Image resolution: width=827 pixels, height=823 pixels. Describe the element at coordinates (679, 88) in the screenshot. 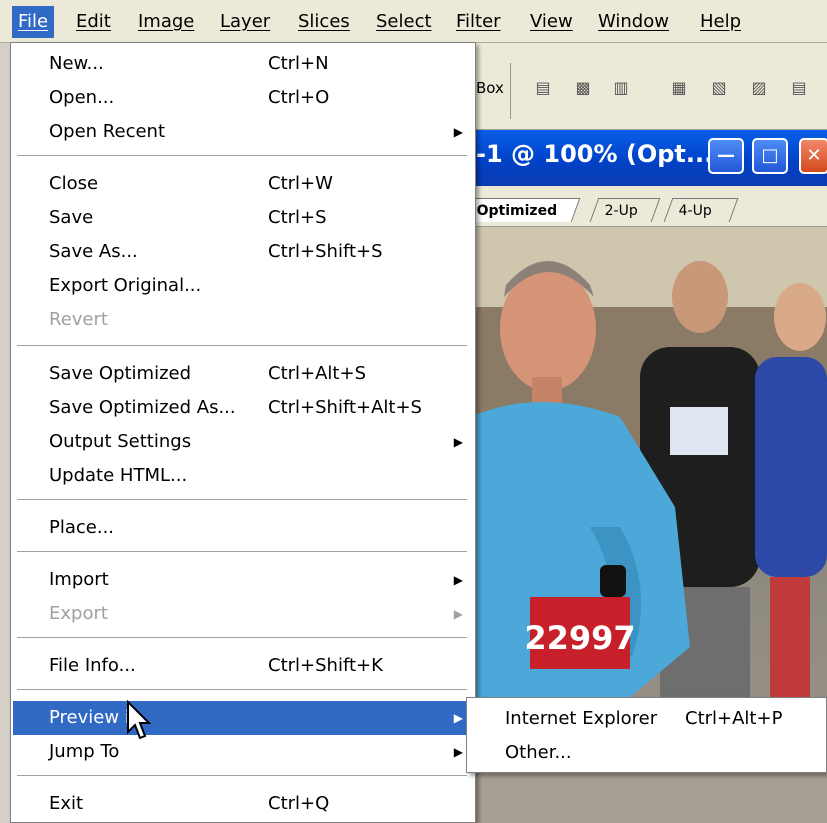

I see `align-left-icon: ▦` at that location.